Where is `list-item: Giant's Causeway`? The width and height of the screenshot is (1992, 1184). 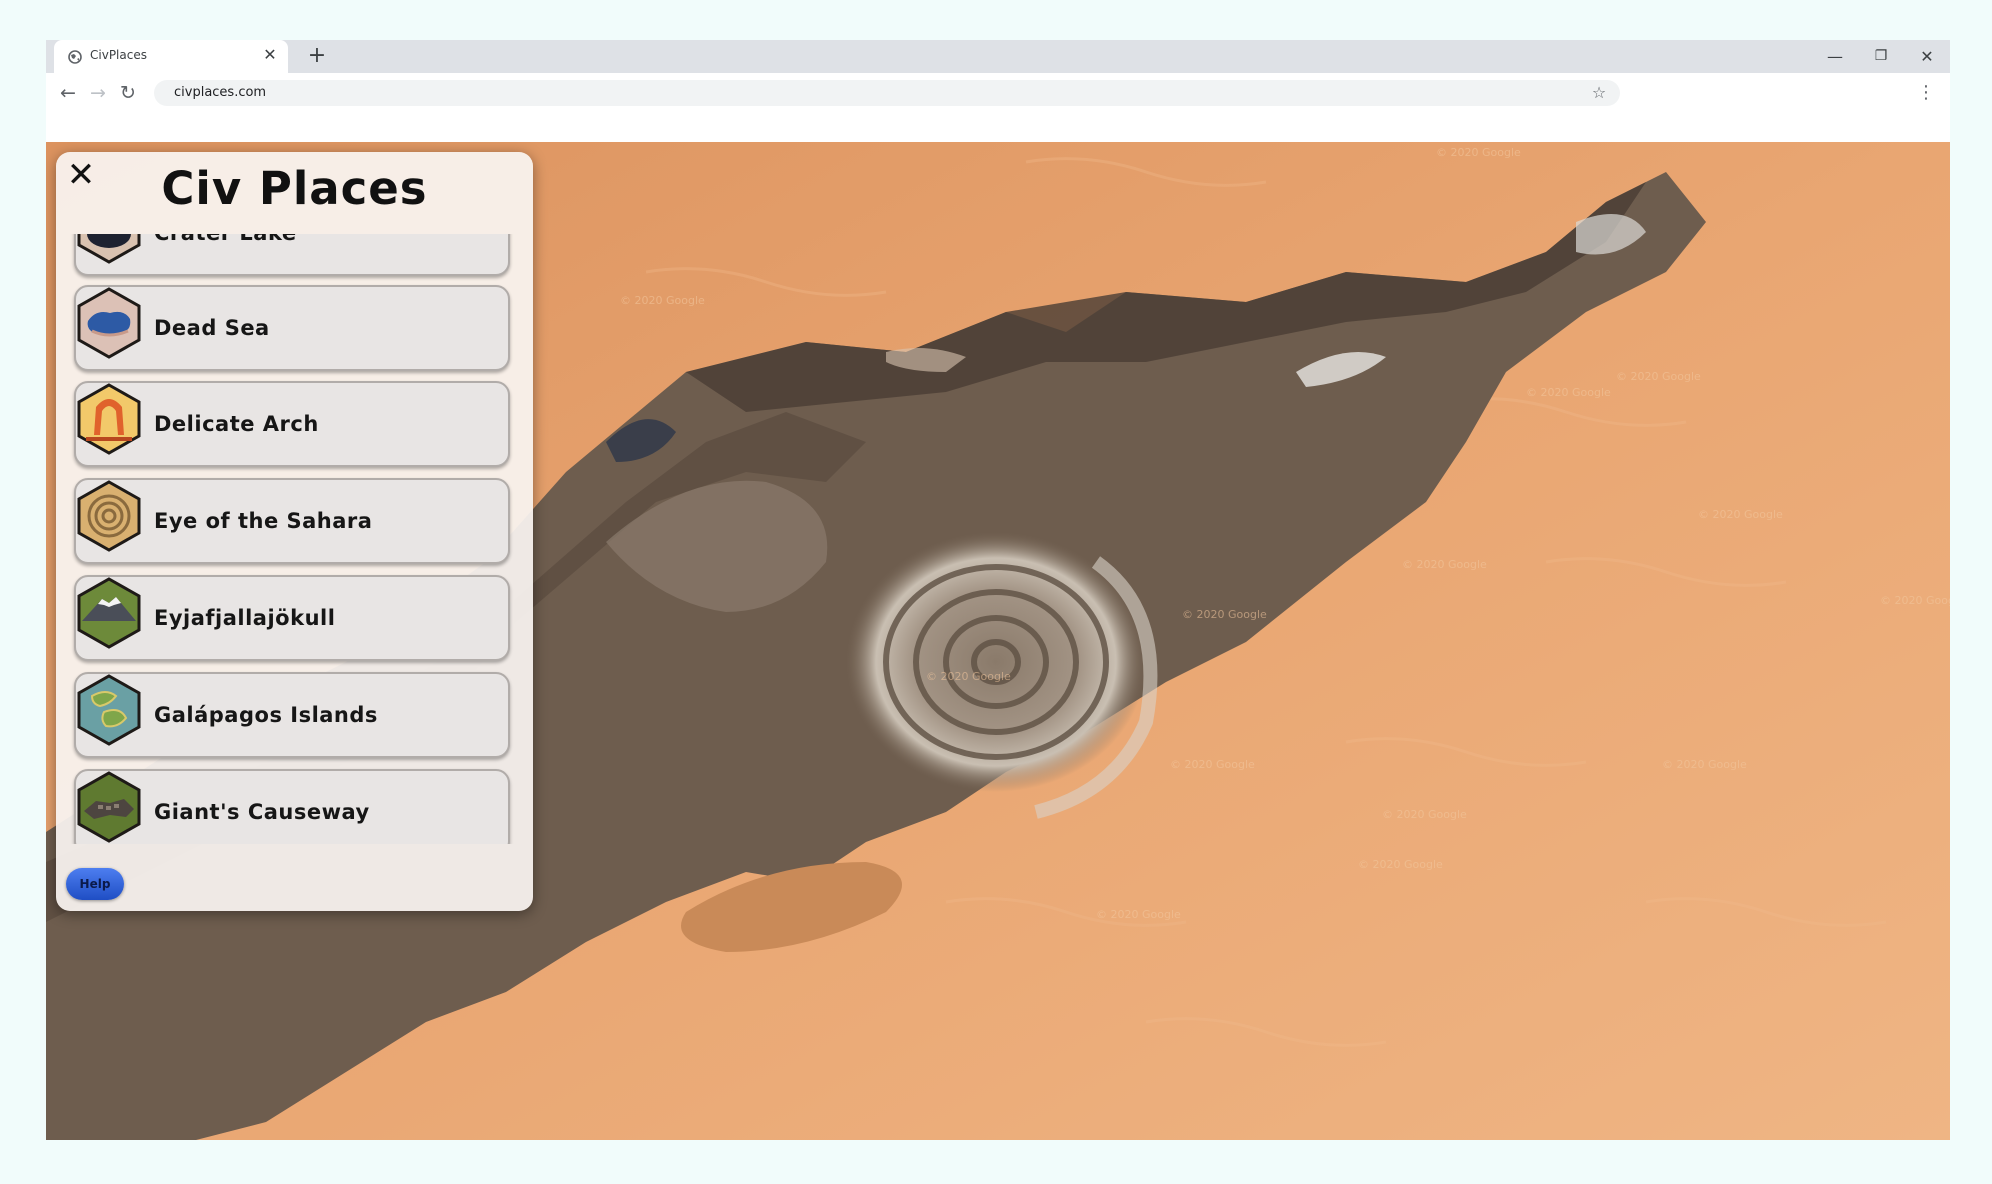
list-item: Giant's Causeway is located at coordinates (292, 806).